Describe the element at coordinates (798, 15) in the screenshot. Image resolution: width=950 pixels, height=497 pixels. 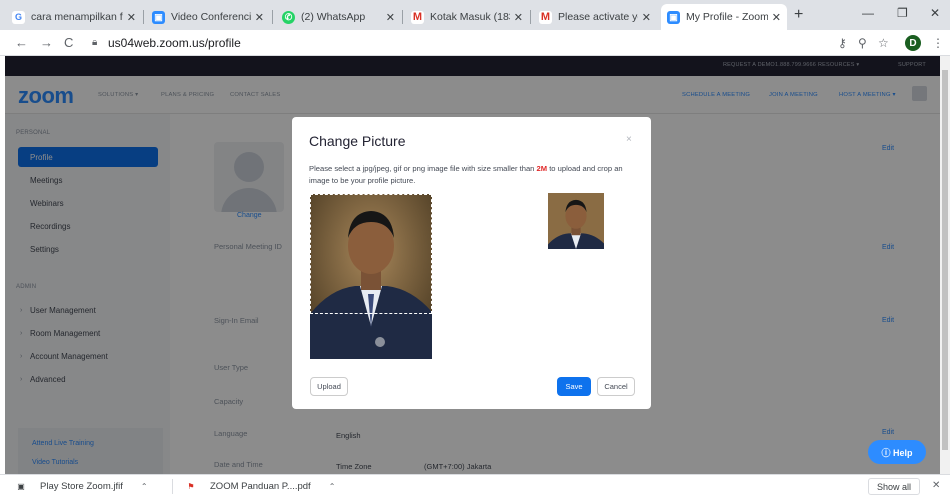
I see `new-tab-button: +` at that location.